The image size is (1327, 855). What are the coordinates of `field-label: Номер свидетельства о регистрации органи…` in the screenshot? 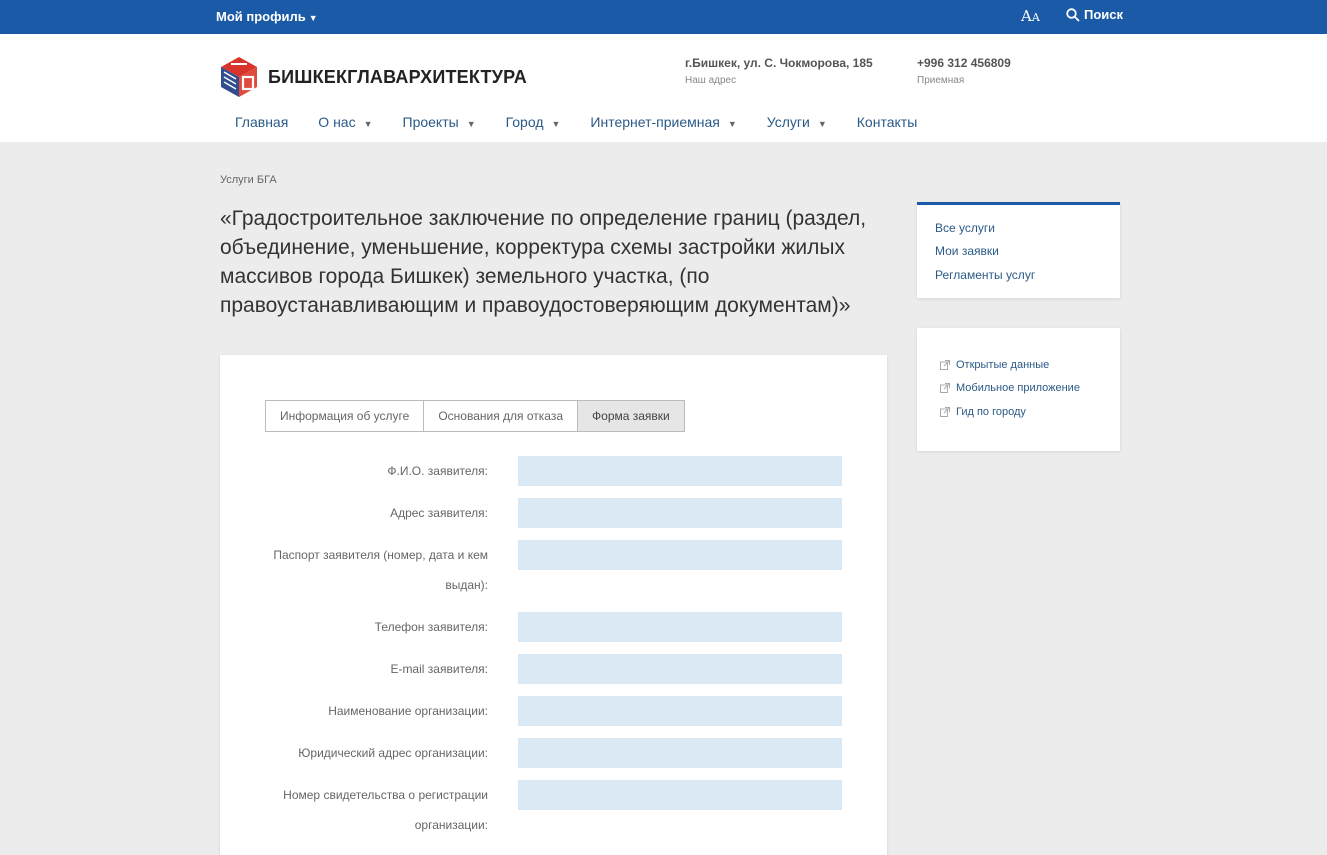 It's located at (385, 810).